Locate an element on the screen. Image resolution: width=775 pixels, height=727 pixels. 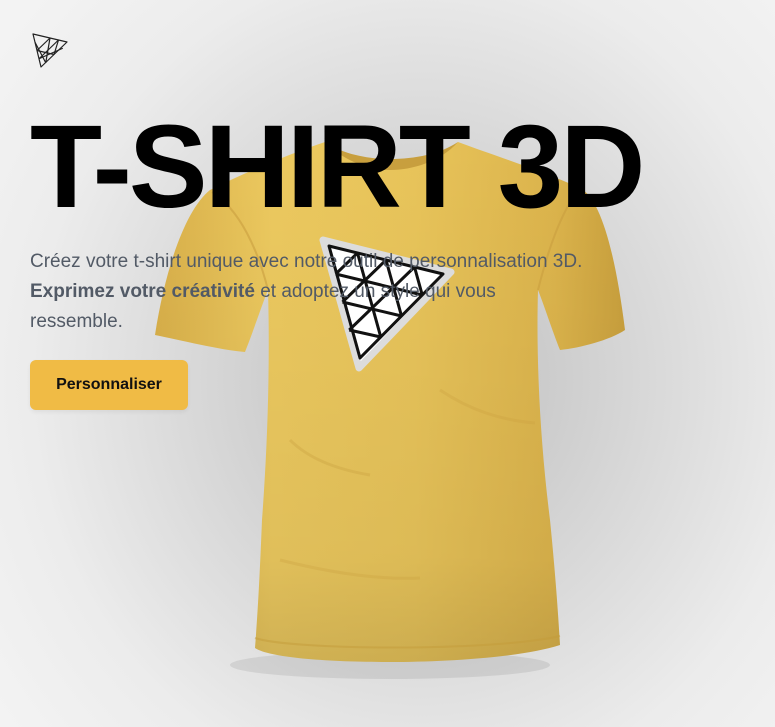
triangle-grid-logo-icon is located at coordinates (50, 50).